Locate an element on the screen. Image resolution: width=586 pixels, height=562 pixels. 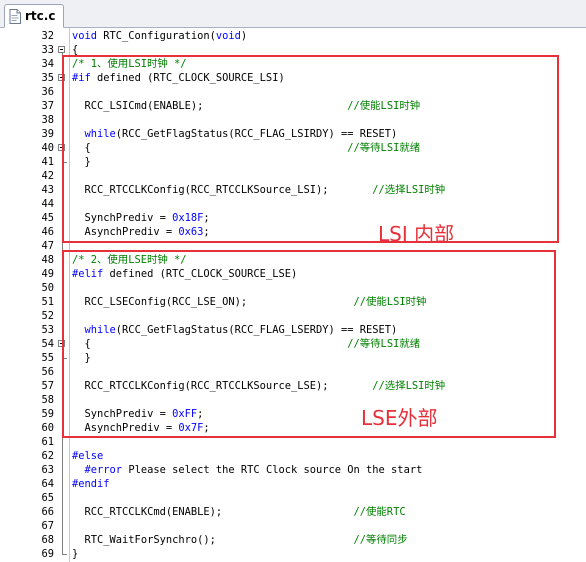
line-number: 34 is located at coordinates (47, 64).